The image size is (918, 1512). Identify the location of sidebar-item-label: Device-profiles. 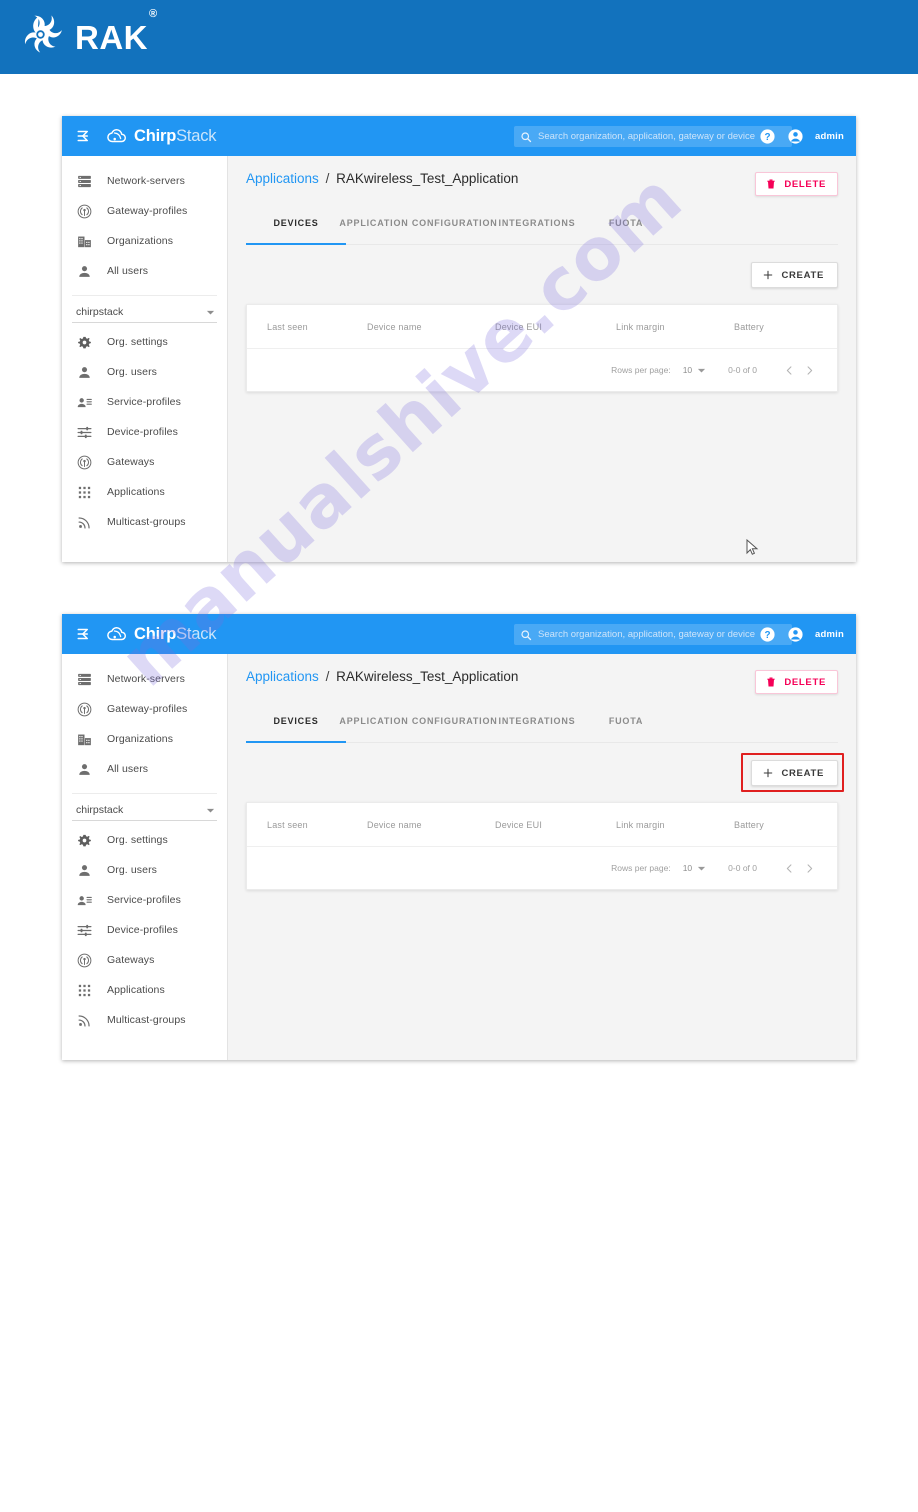
(142, 930).